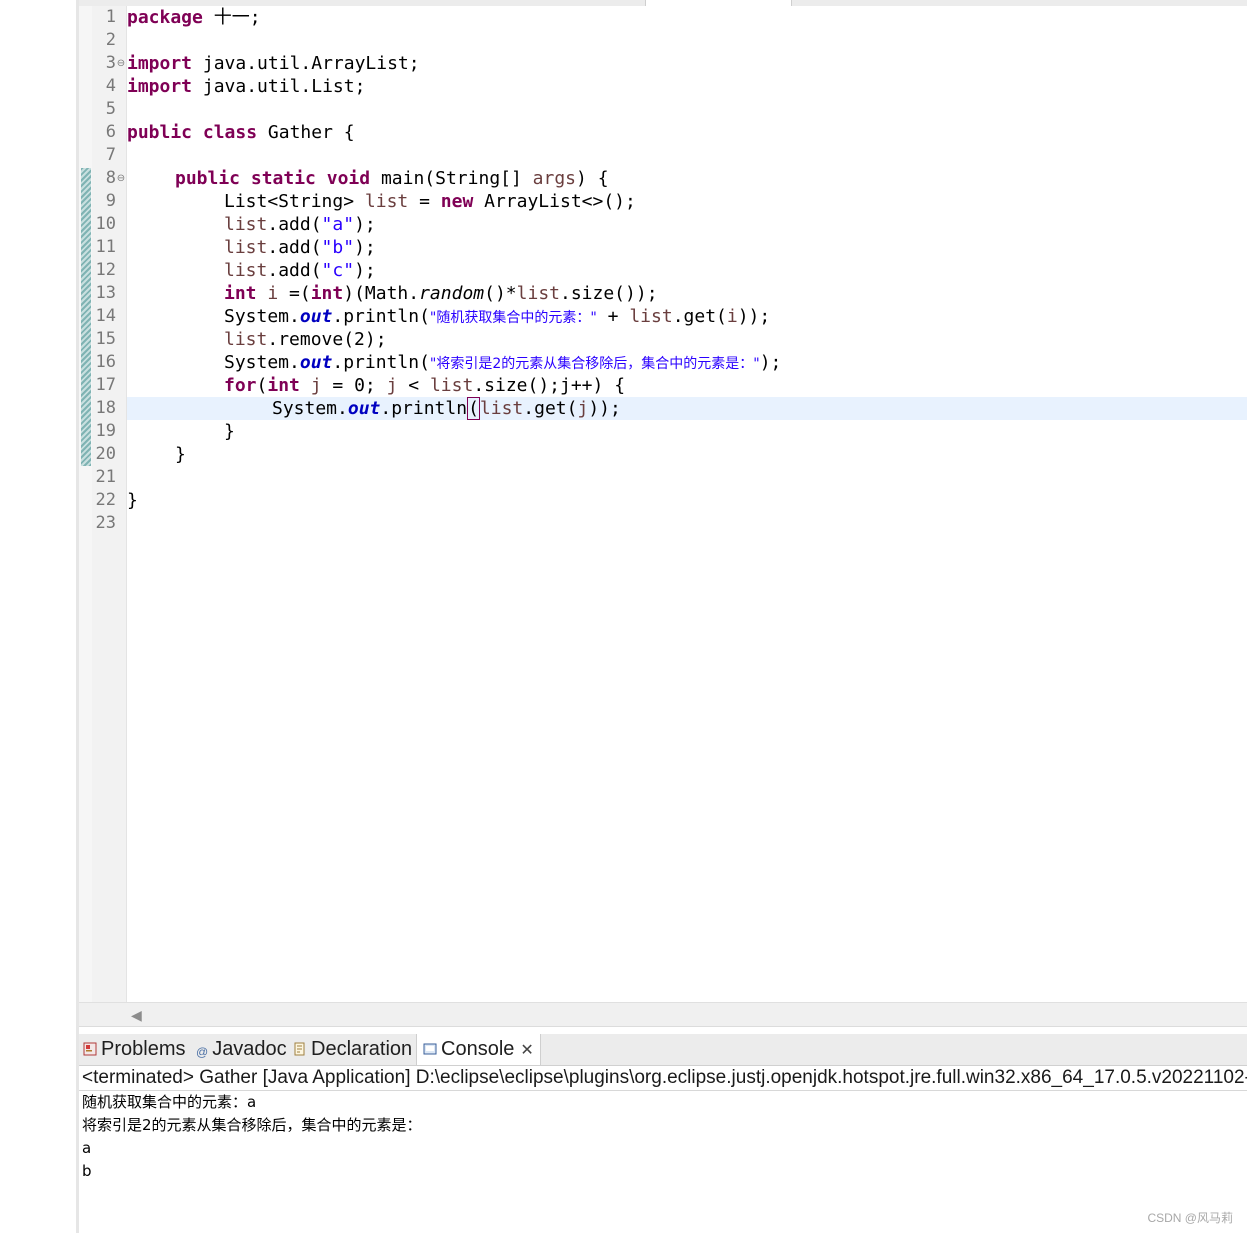 The image size is (1247, 1233). What do you see at coordinates (354, 385) in the screenshot?
I see `code-text: = 0;` at bounding box center [354, 385].